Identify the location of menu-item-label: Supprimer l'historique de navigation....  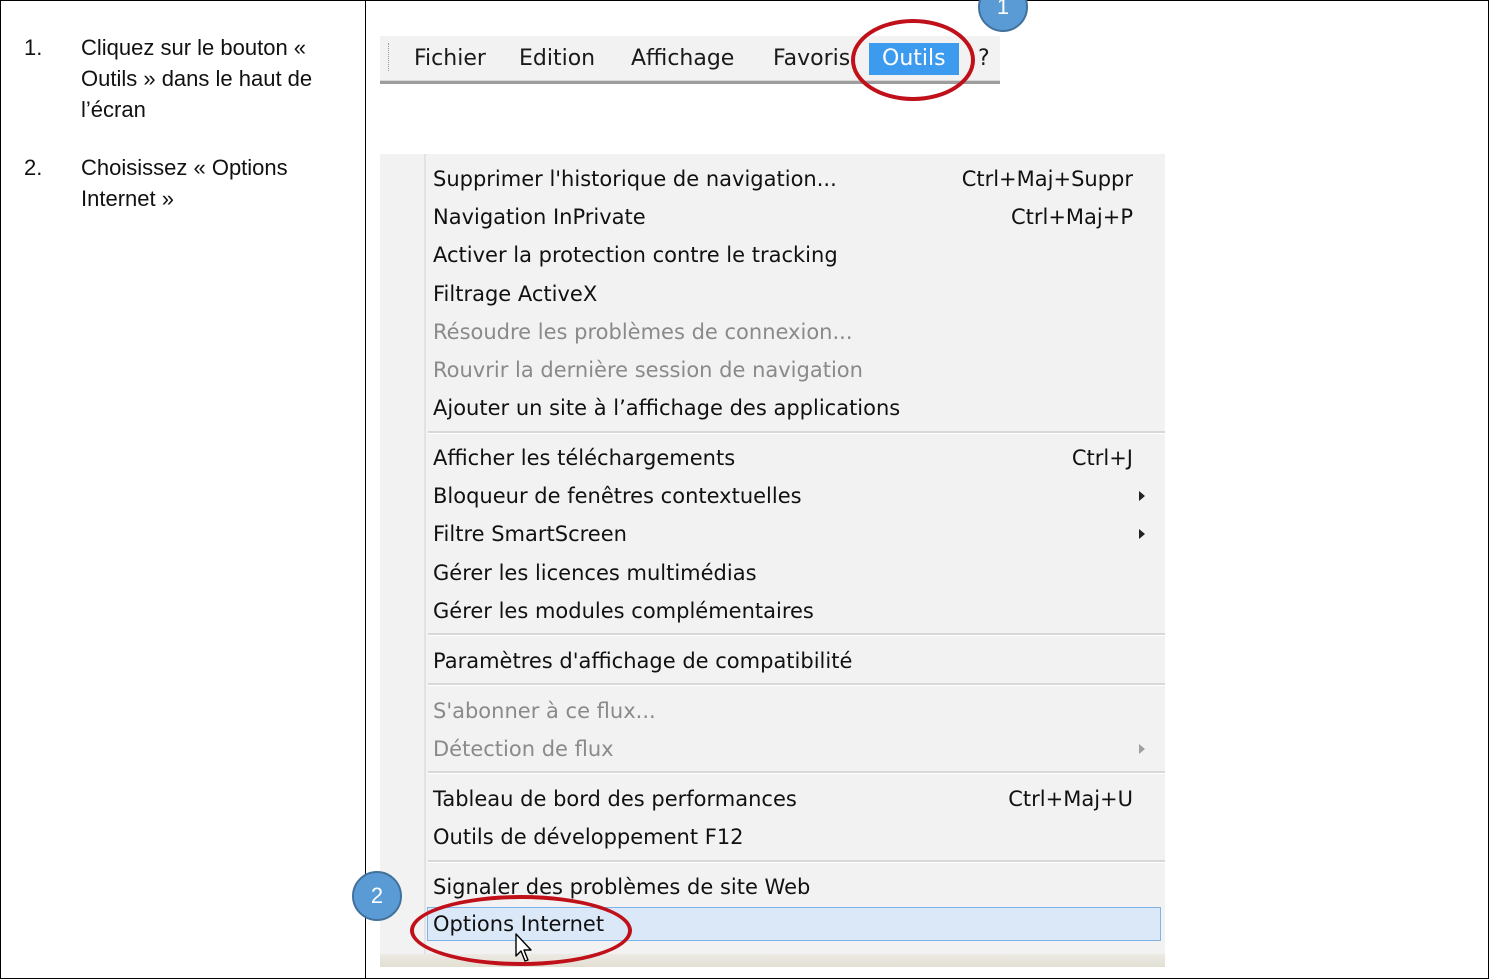
(635, 179).